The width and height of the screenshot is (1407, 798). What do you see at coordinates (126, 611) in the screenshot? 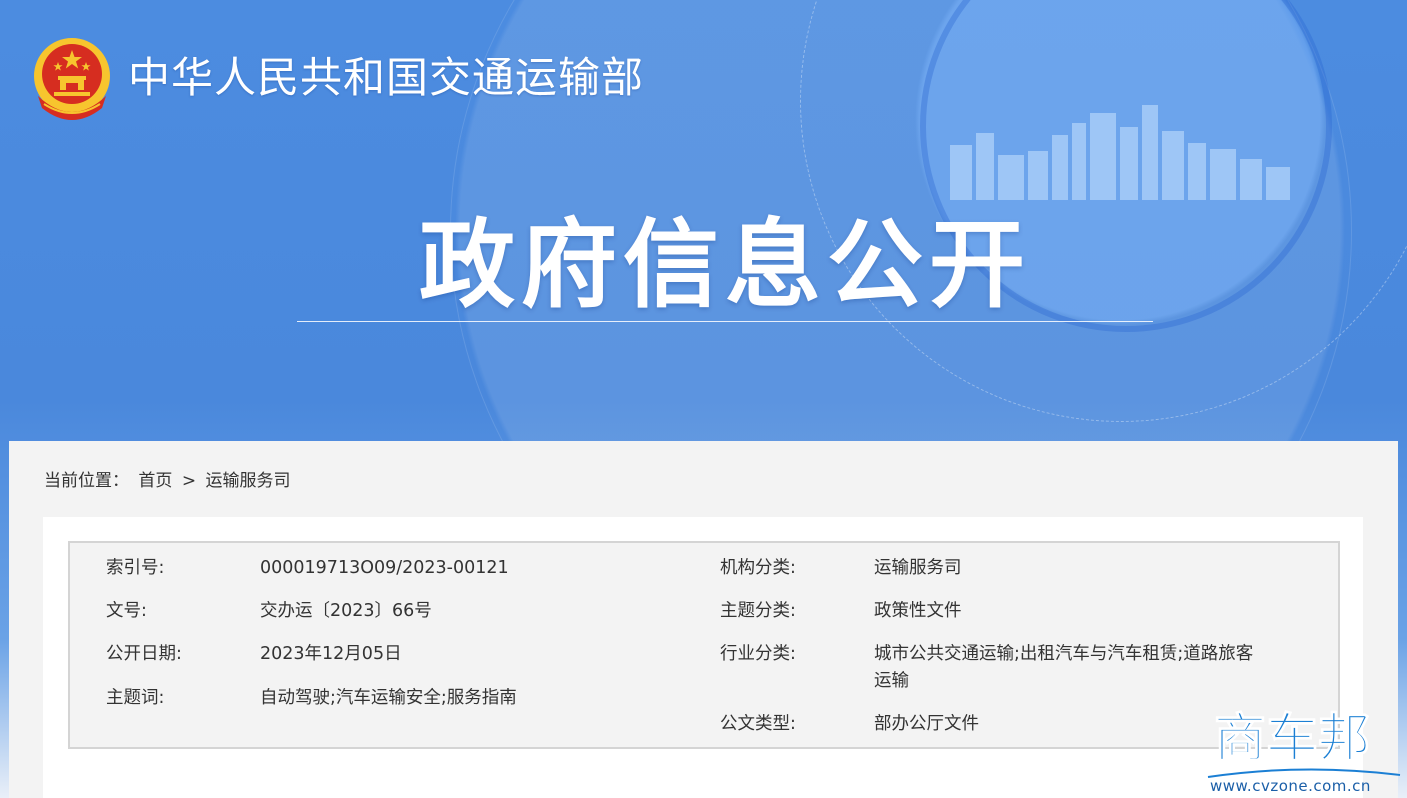
I see `meta-label: 文号:` at bounding box center [126, 611].